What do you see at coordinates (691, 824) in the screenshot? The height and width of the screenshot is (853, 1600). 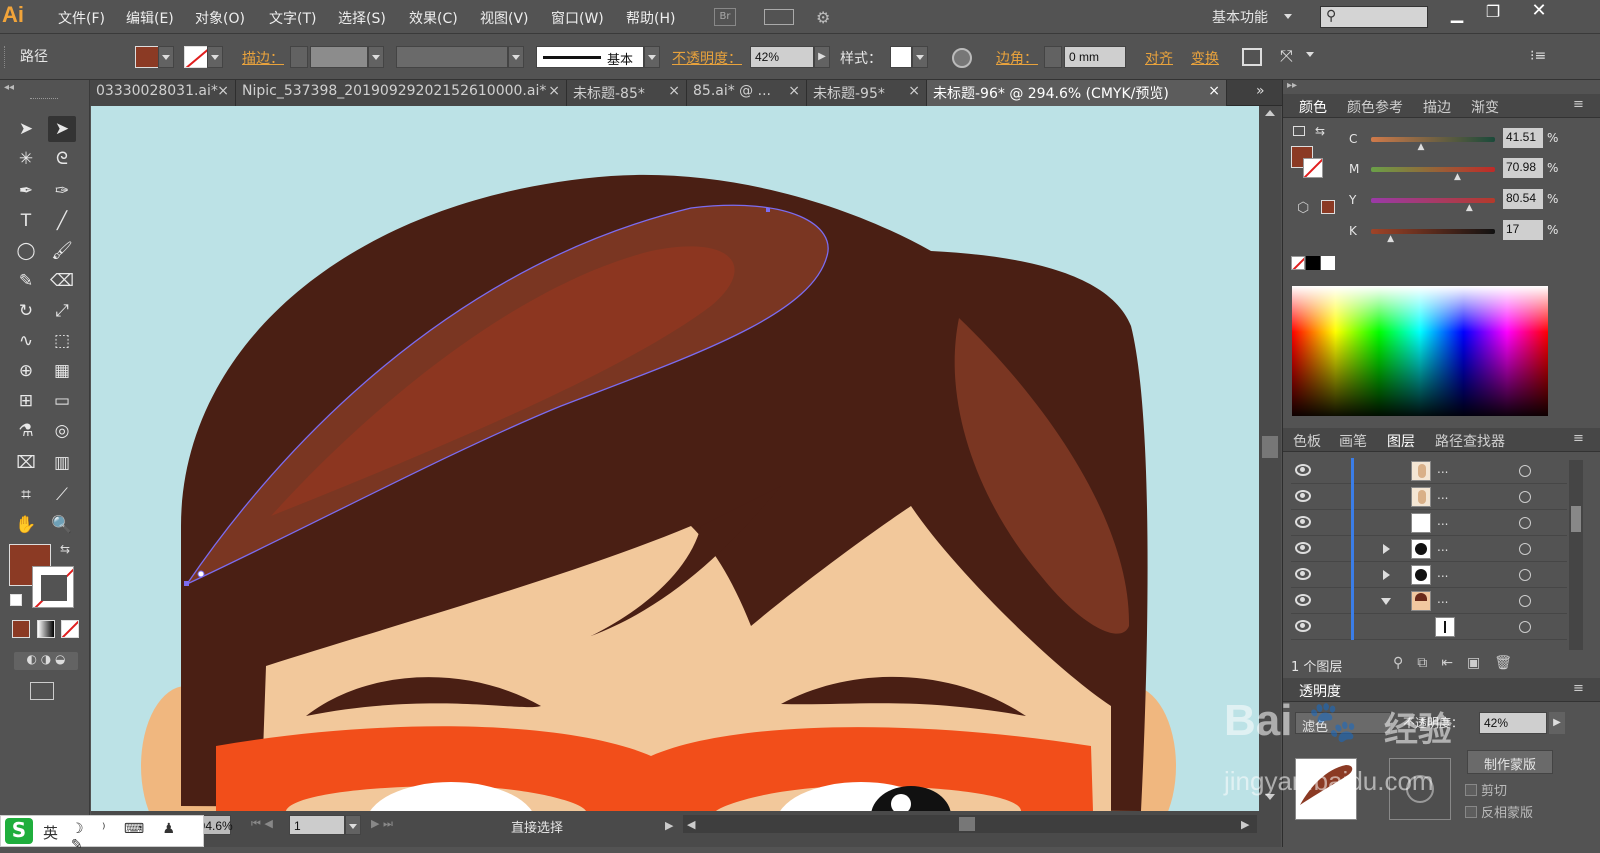 I see `scroll-left-icon: ◀` at bounding box center [691, 824].